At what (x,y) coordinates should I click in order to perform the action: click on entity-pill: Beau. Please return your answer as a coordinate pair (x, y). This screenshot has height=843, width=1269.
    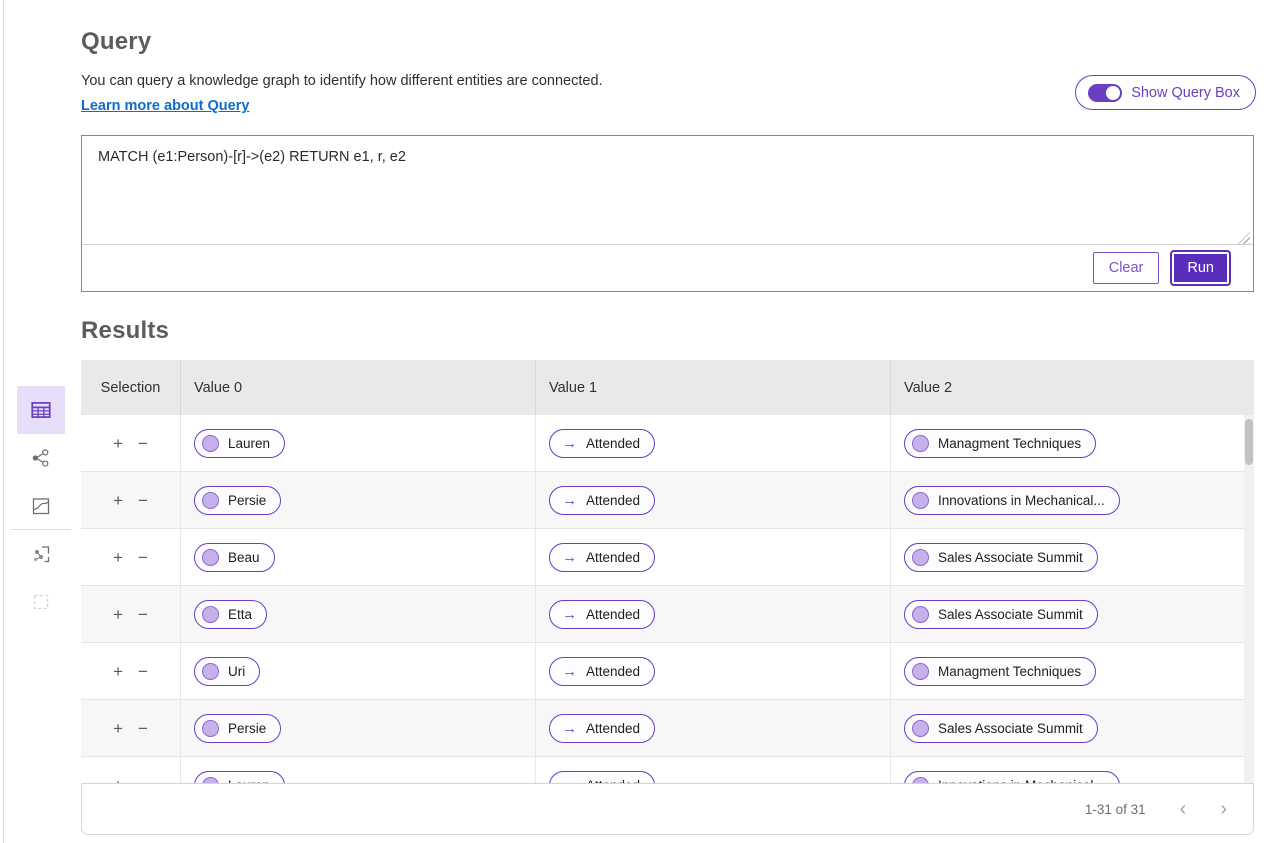
    Looking at the image, I should click on (234, 557).